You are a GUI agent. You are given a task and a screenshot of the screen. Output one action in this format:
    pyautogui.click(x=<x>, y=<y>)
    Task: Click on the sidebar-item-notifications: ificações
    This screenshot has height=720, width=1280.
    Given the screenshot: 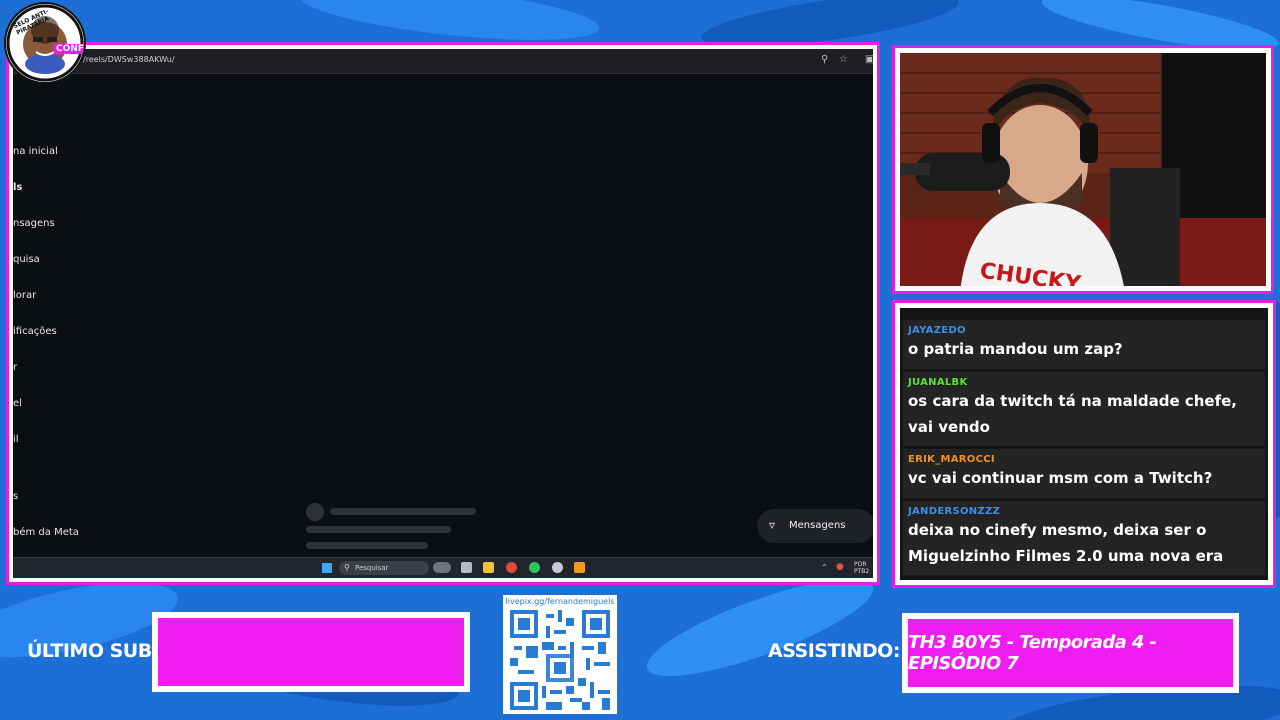 What is the action you would take?
    pyautogui.click(x=35, y=331)
    